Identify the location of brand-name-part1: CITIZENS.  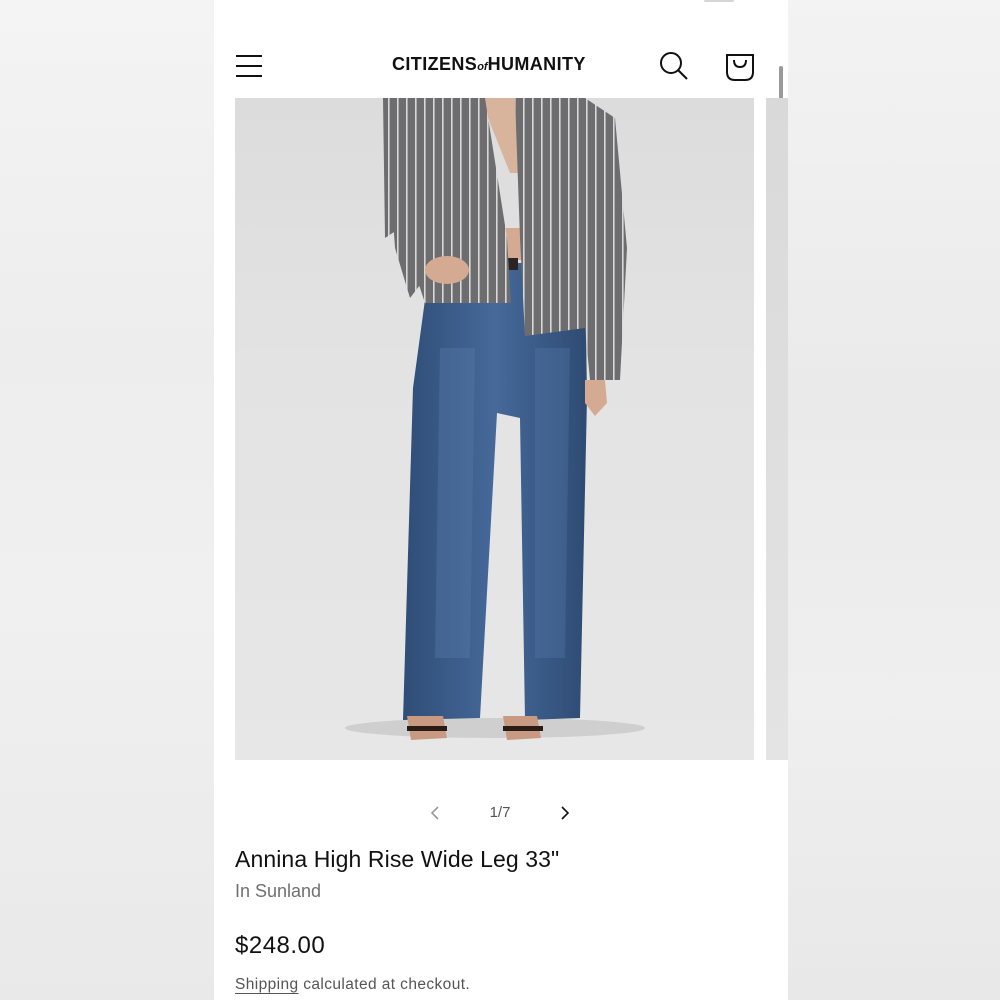
(435, 64).